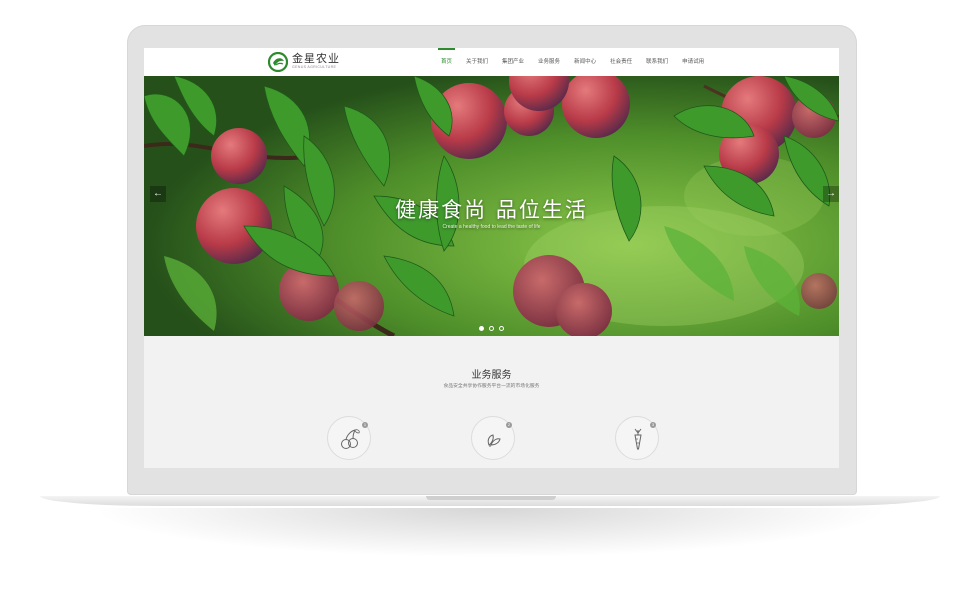 Image resolution: width=980 pixels, height=600 pixels. Describe the element at coordinates (509, 425) in the screenshot. I see `service-number-2: 2` at that location.